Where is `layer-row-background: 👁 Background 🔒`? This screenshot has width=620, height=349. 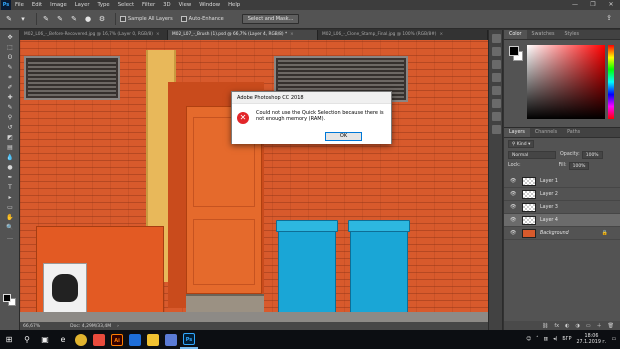
layer-row-background: 👁 Background 🔒 is located at coordinates (562, 233).